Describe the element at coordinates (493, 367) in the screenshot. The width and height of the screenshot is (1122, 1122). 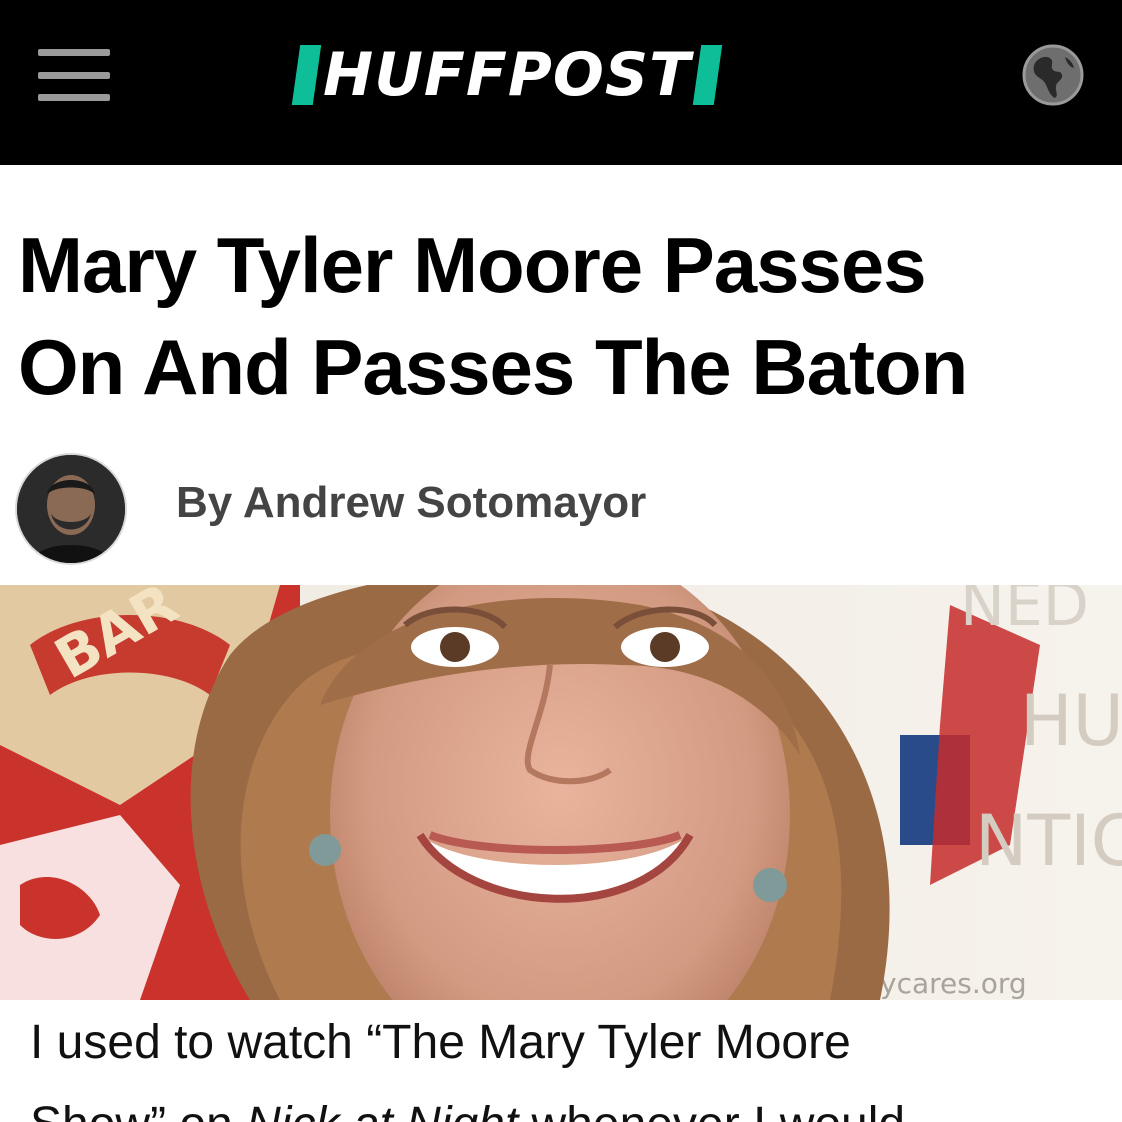
I see `headline-line-2: On And Passes The Baton` at that location.